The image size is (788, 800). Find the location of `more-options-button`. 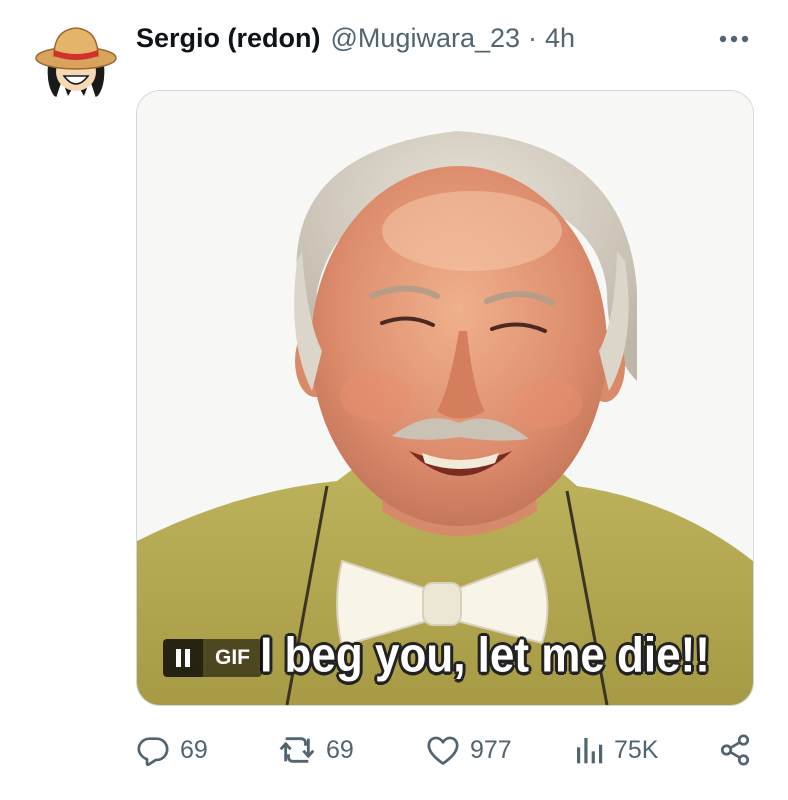

more-options-button is located at coordinates (734, 39).